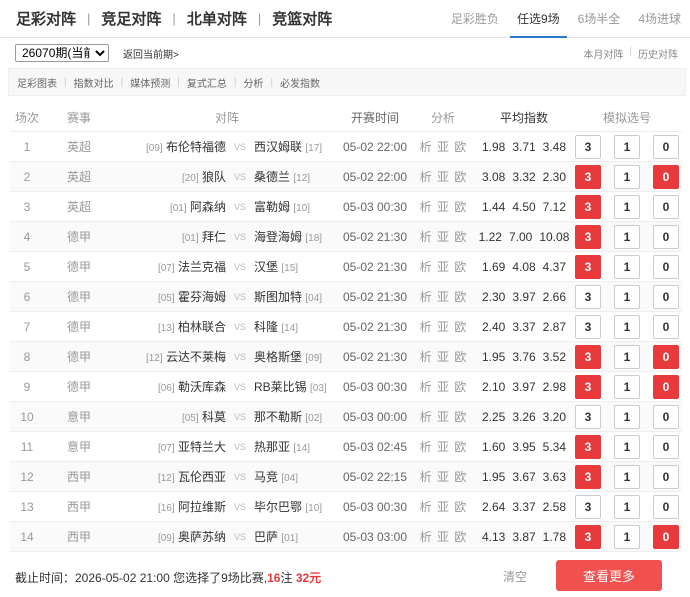  I want to click on away-team-name: RB莱比锡, so click(280, 387).